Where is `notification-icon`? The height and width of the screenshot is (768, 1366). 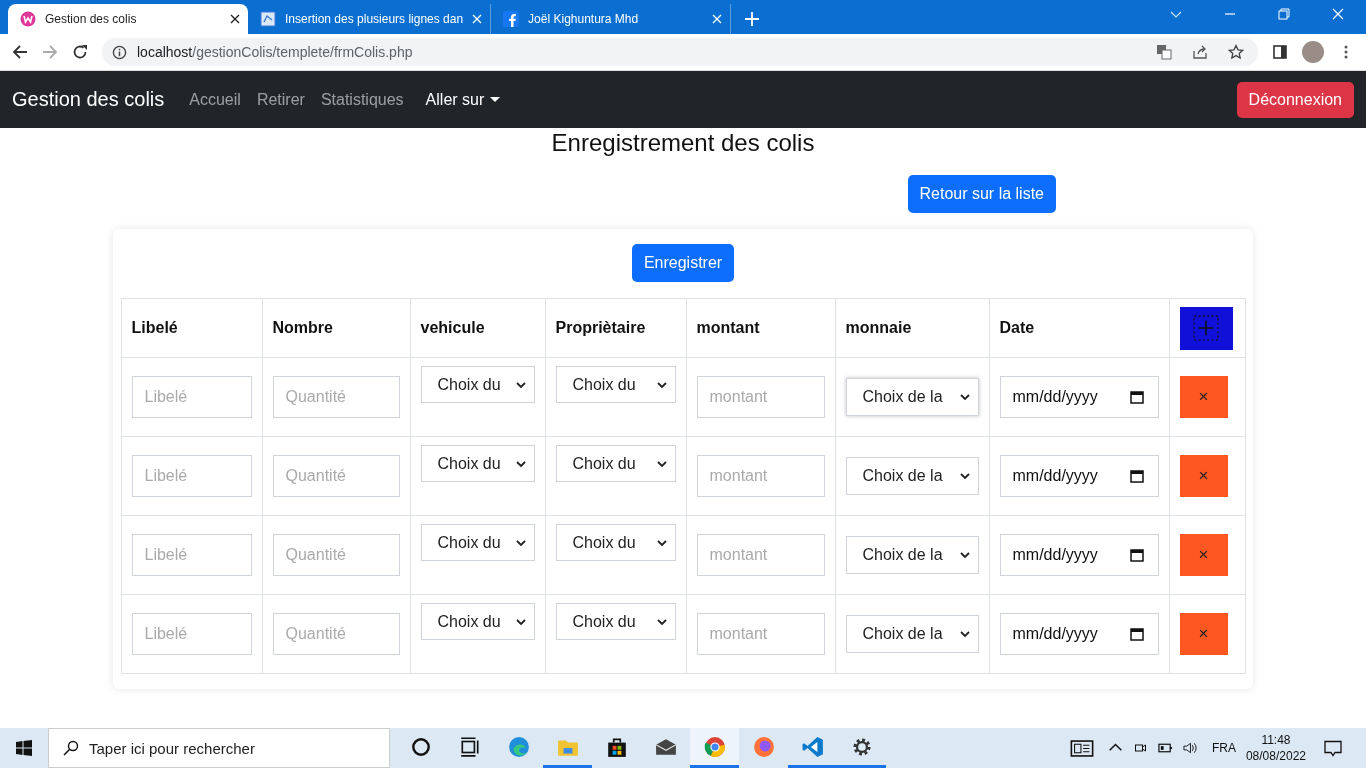
notification-icon is located at coordinates (1333, 748).